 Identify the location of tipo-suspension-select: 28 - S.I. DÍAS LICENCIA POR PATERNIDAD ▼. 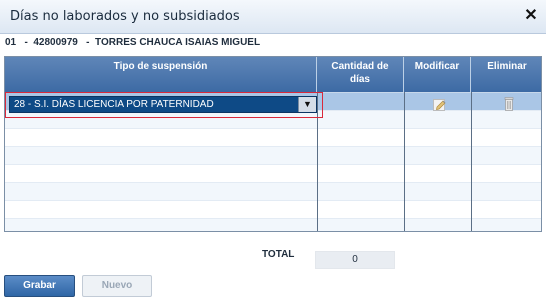
(163, 104).